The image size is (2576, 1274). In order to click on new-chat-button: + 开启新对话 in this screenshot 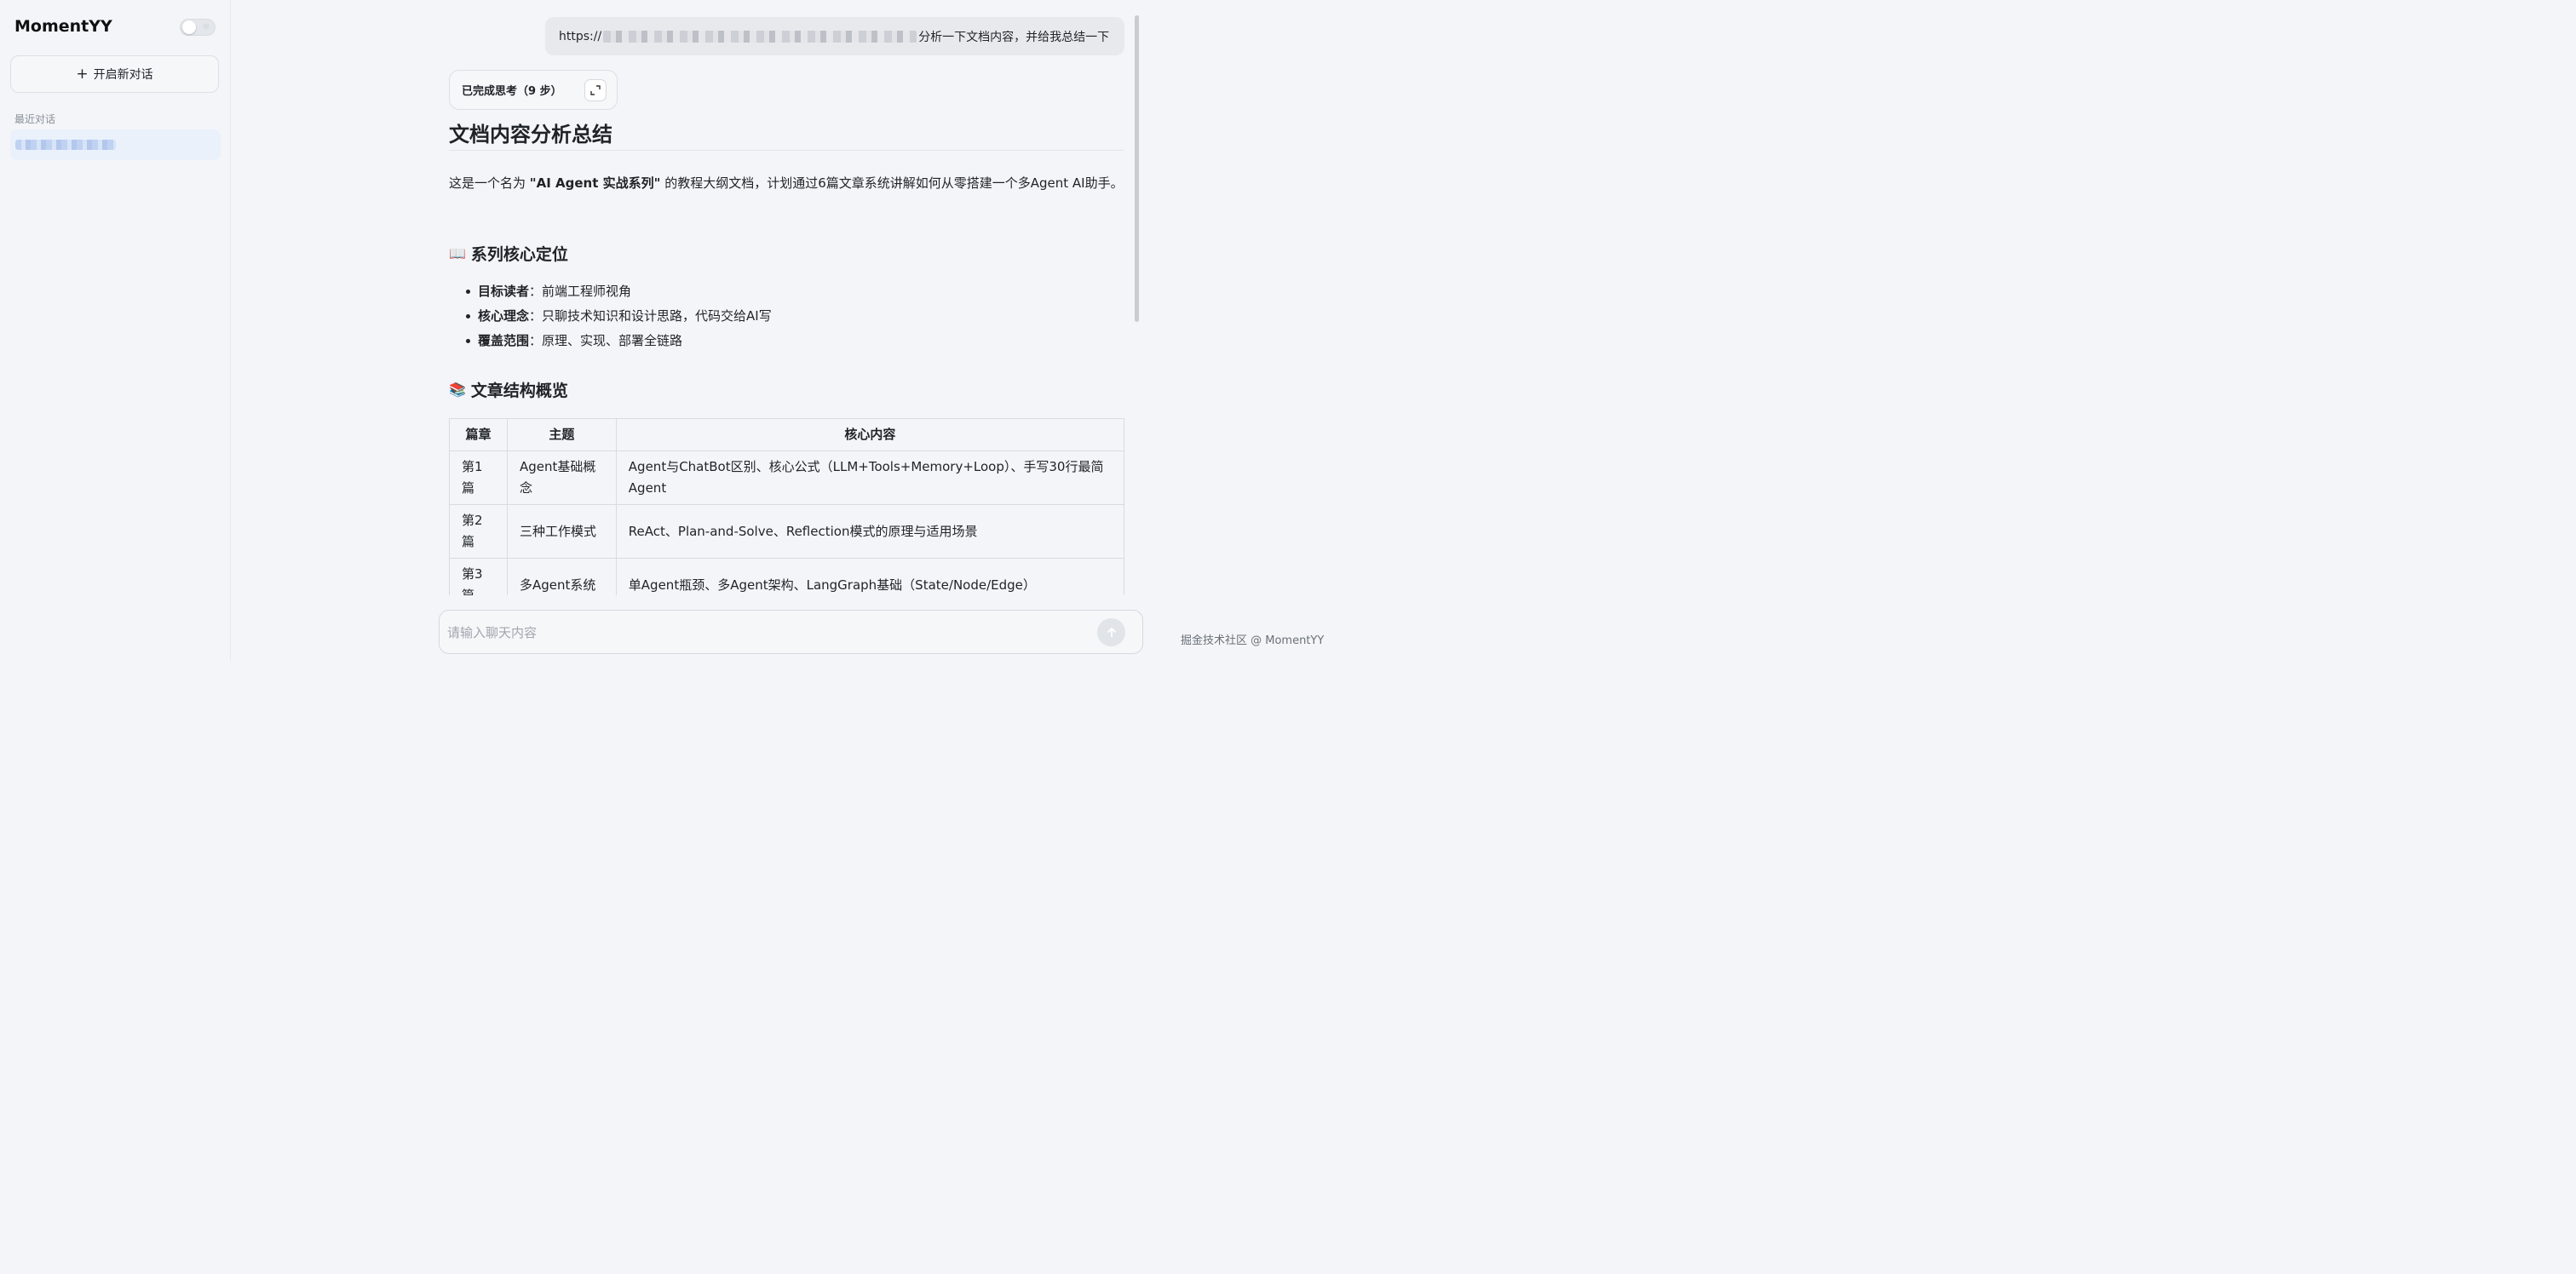, I will do `click(114, 74)`.